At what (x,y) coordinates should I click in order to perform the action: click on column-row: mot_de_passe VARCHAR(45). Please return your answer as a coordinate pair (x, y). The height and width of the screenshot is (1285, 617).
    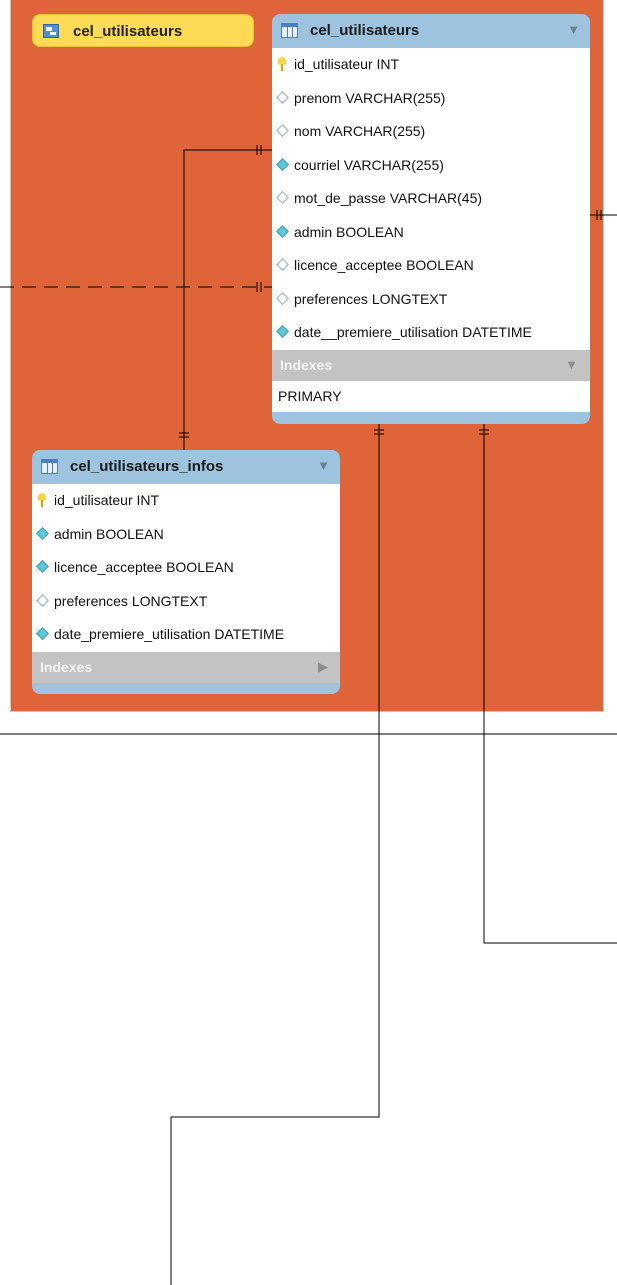
    Looking at the image, I should click on (431, 199).